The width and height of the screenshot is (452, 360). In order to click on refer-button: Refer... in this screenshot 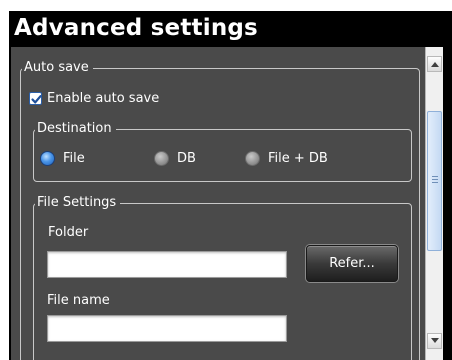, I will do `click(352, 263)`.